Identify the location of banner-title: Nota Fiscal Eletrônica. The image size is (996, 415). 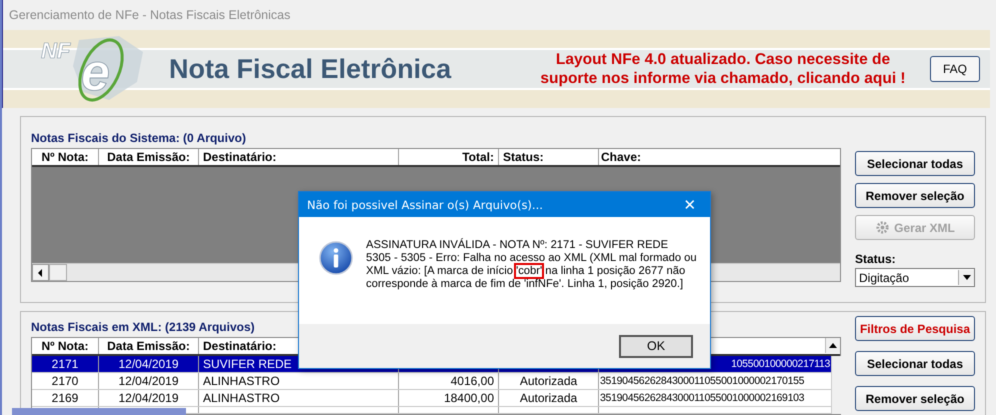
(310, 69).